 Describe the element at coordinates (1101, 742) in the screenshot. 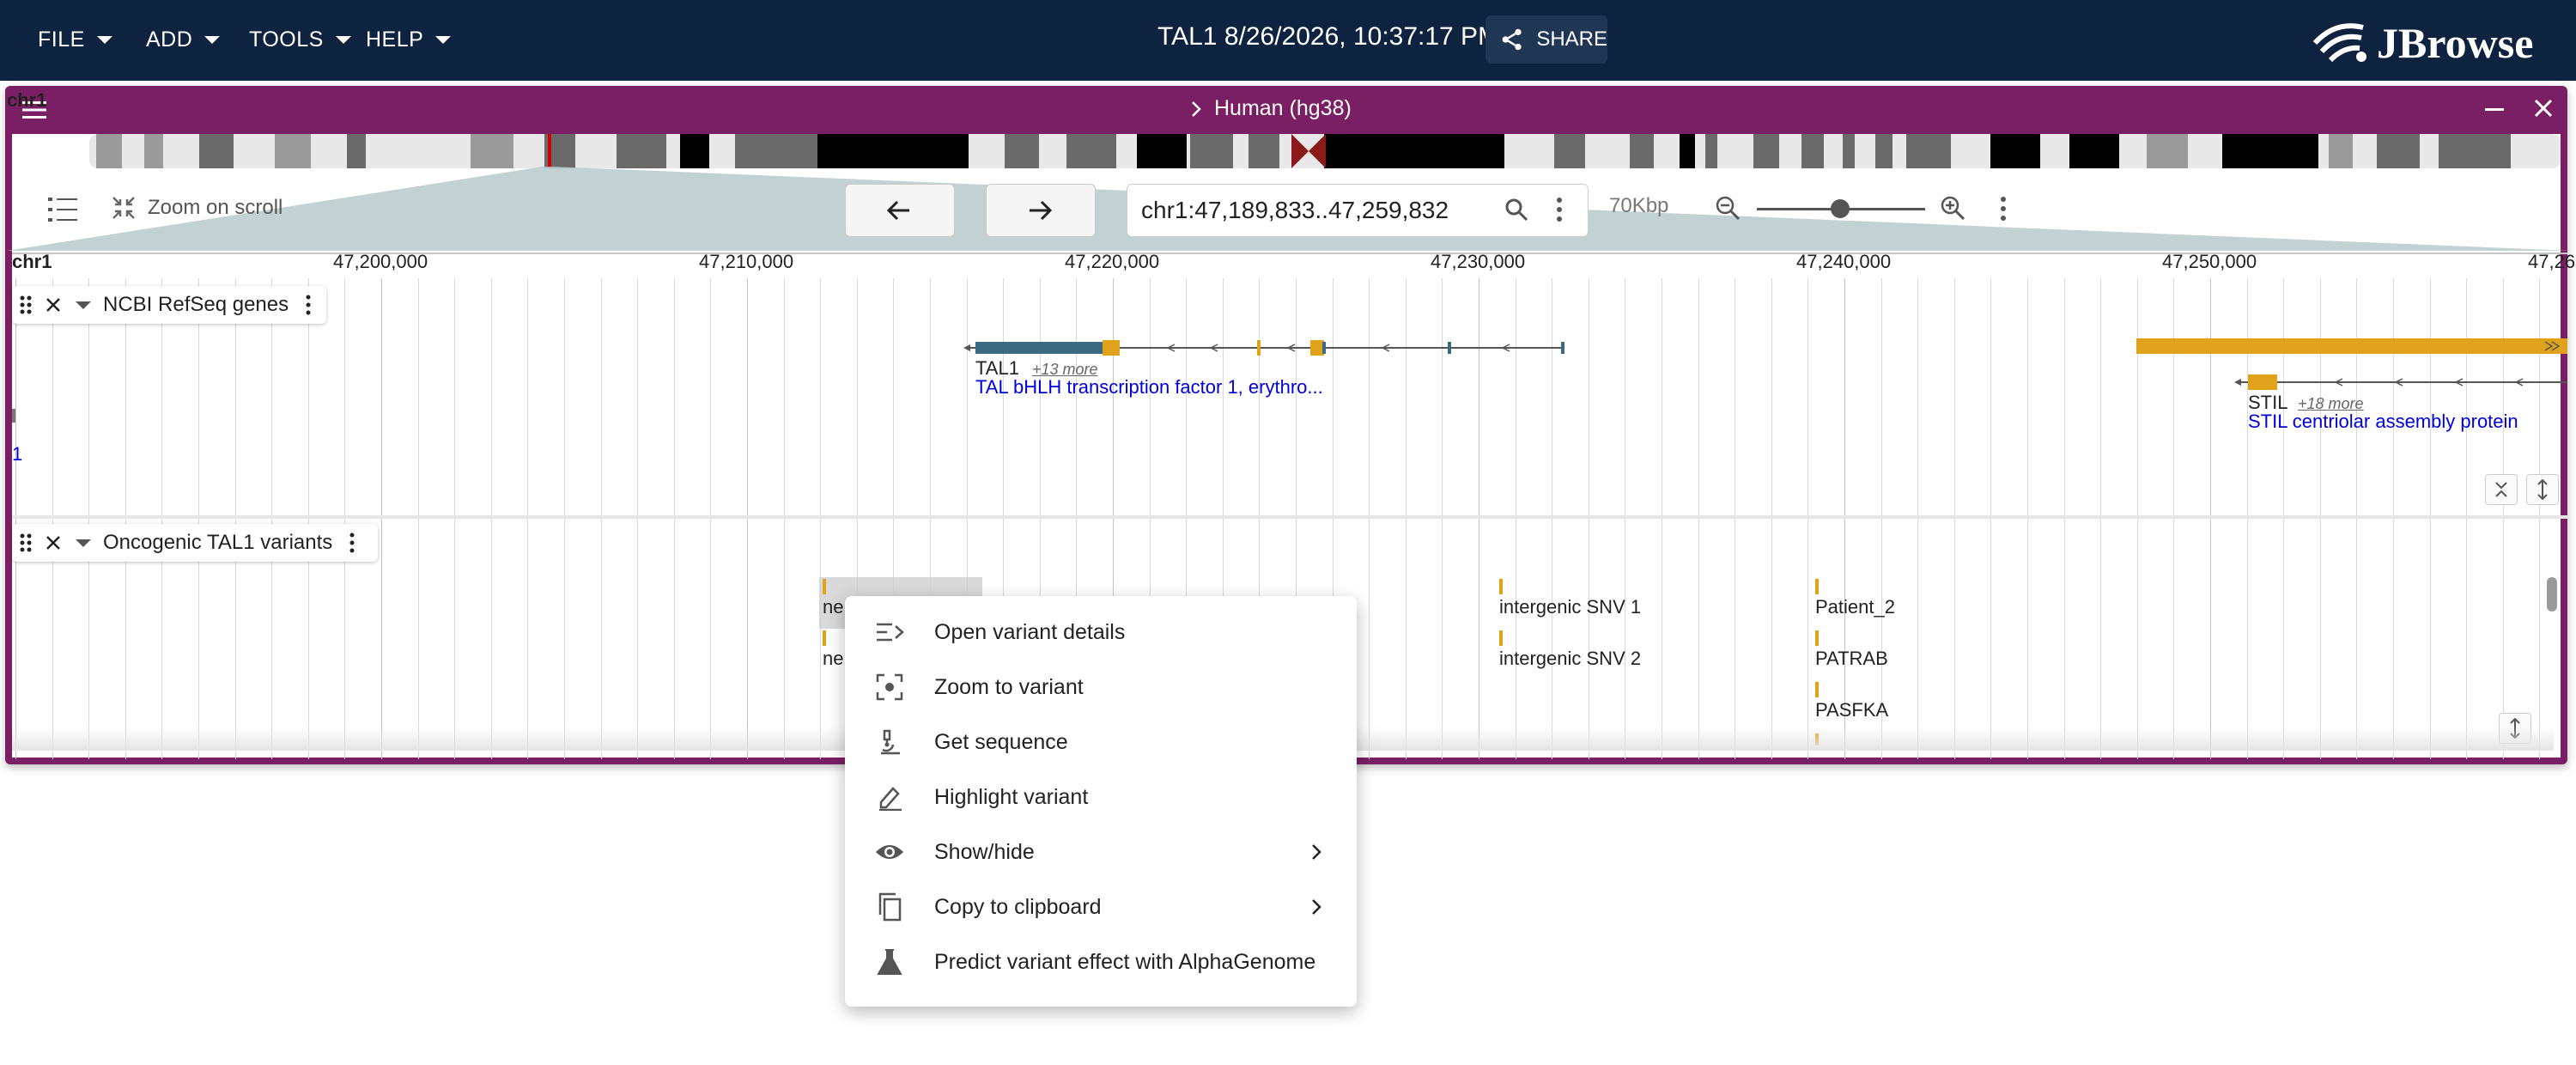

I see `menu-item-get-sequence: Get sequence` at that location.